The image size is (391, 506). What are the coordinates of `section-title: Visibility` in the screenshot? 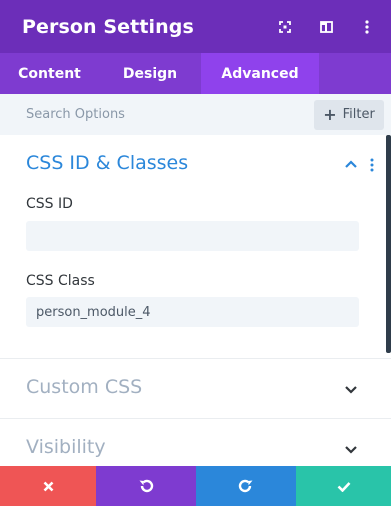 It's located at (66, 447).